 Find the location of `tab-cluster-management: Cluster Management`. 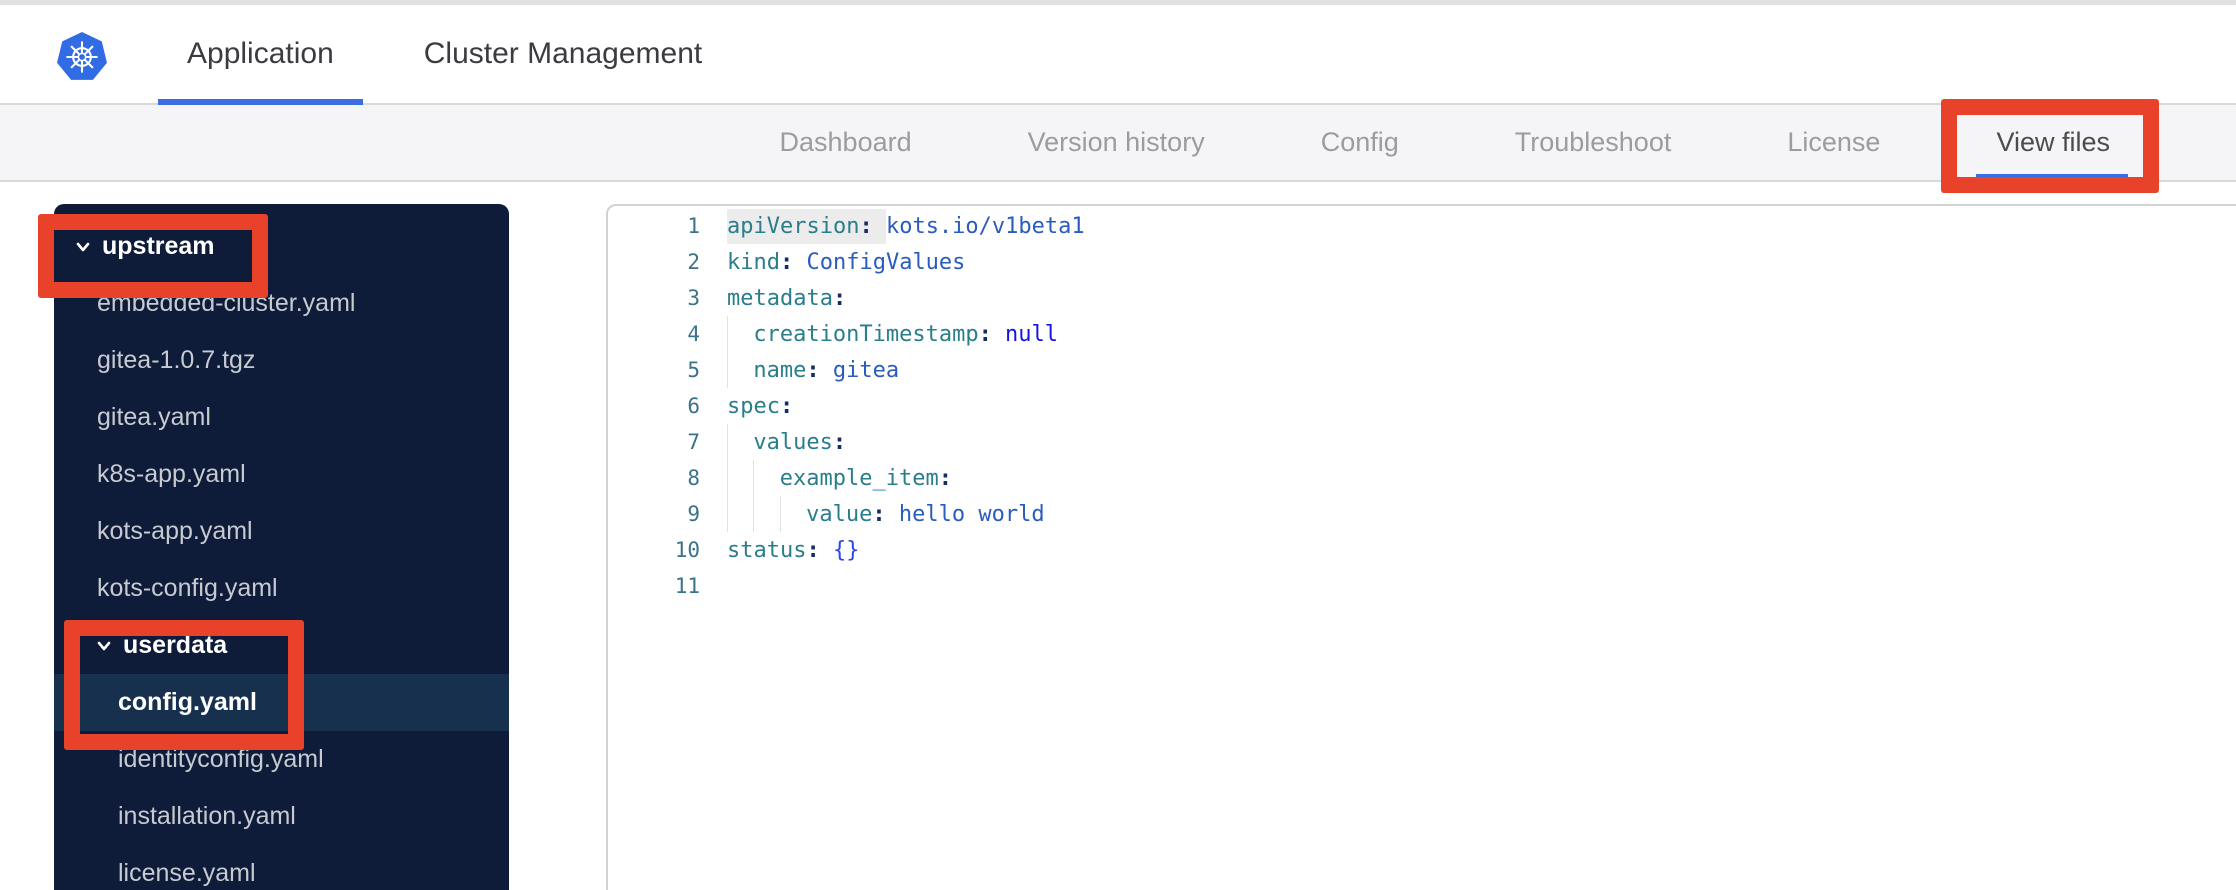

tab-cluster-management: Cluster Management is located at coordinates (563, 54).